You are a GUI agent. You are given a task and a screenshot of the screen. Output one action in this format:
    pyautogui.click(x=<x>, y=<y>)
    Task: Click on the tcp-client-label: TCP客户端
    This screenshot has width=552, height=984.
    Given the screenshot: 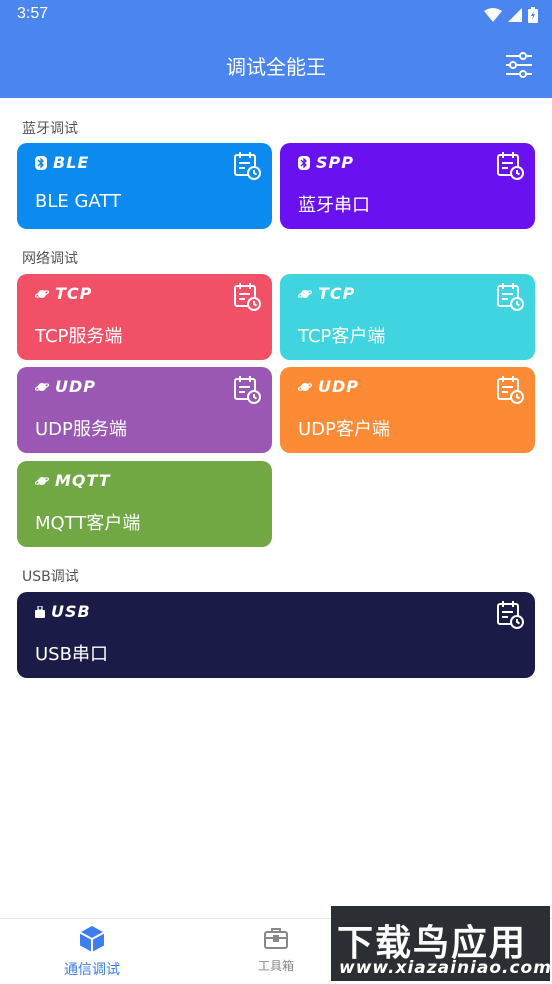 What is the action you would take?
    pyautogui.click(x=342, y=336)
    